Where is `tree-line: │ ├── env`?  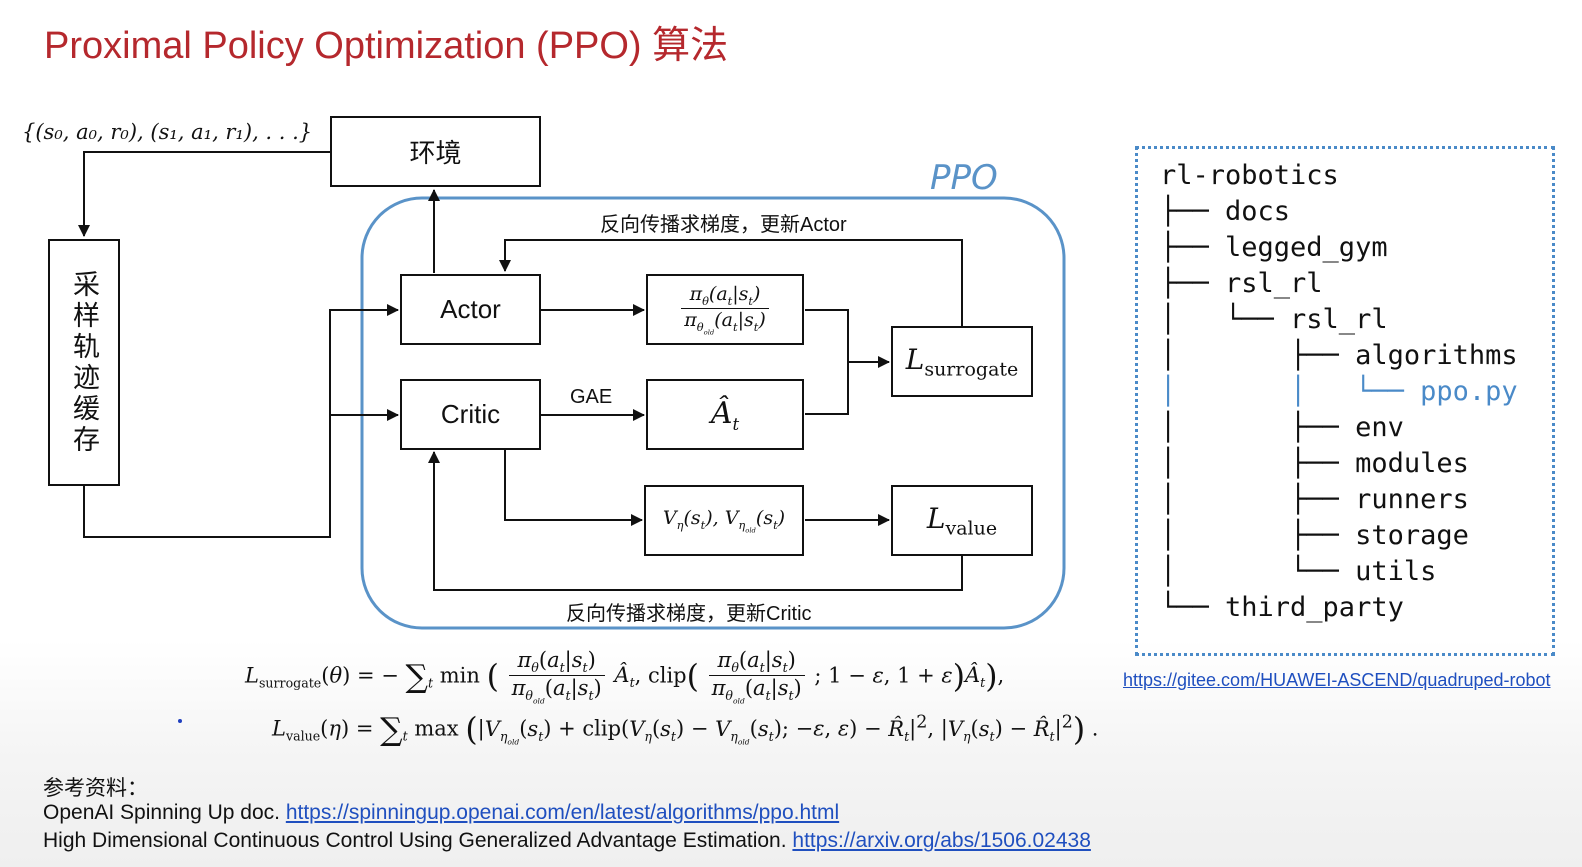 tree-line: │ ├── env is located at coordinates (1282, 427).